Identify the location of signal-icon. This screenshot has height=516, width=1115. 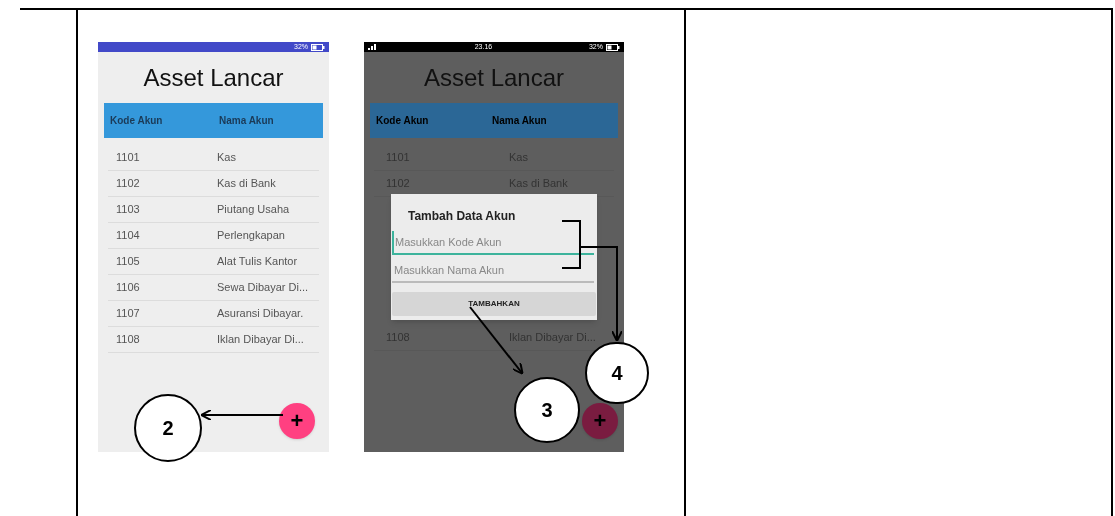
(373, 47).